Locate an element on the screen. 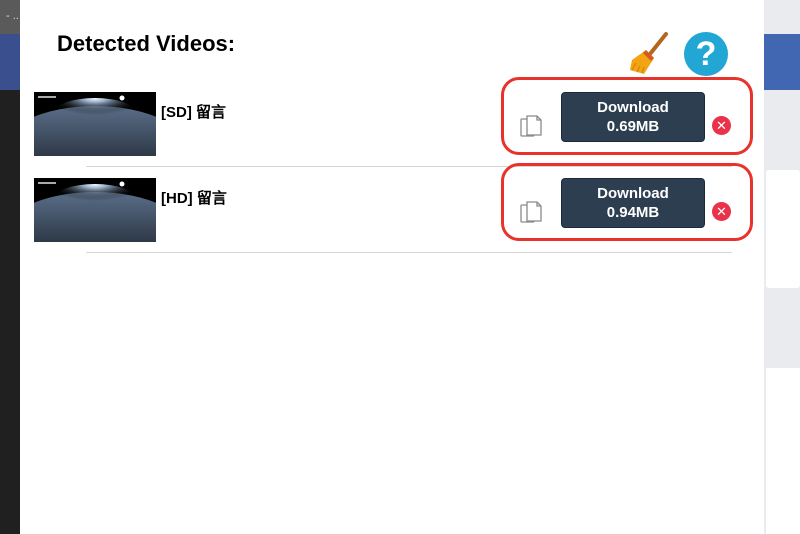 The height and width of the screenshot is (534, 800). video-label: [SD] 留言 is located at coordinates (193, 112).